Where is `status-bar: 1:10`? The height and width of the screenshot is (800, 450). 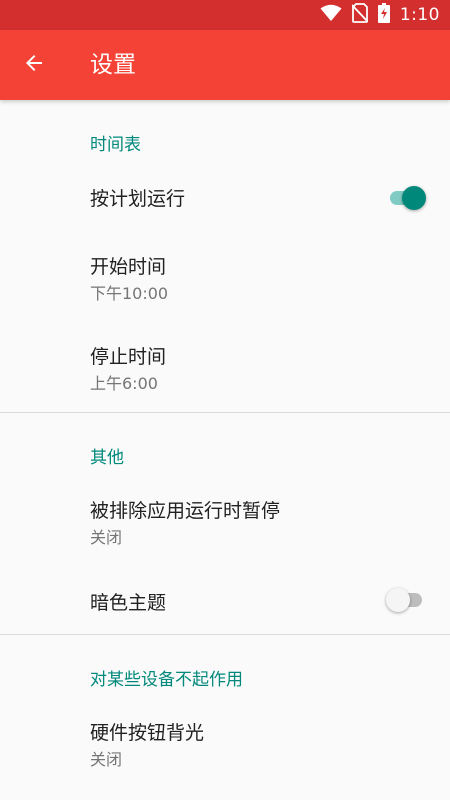
status-bar: 1:10 is located at coordinates (225, 15).